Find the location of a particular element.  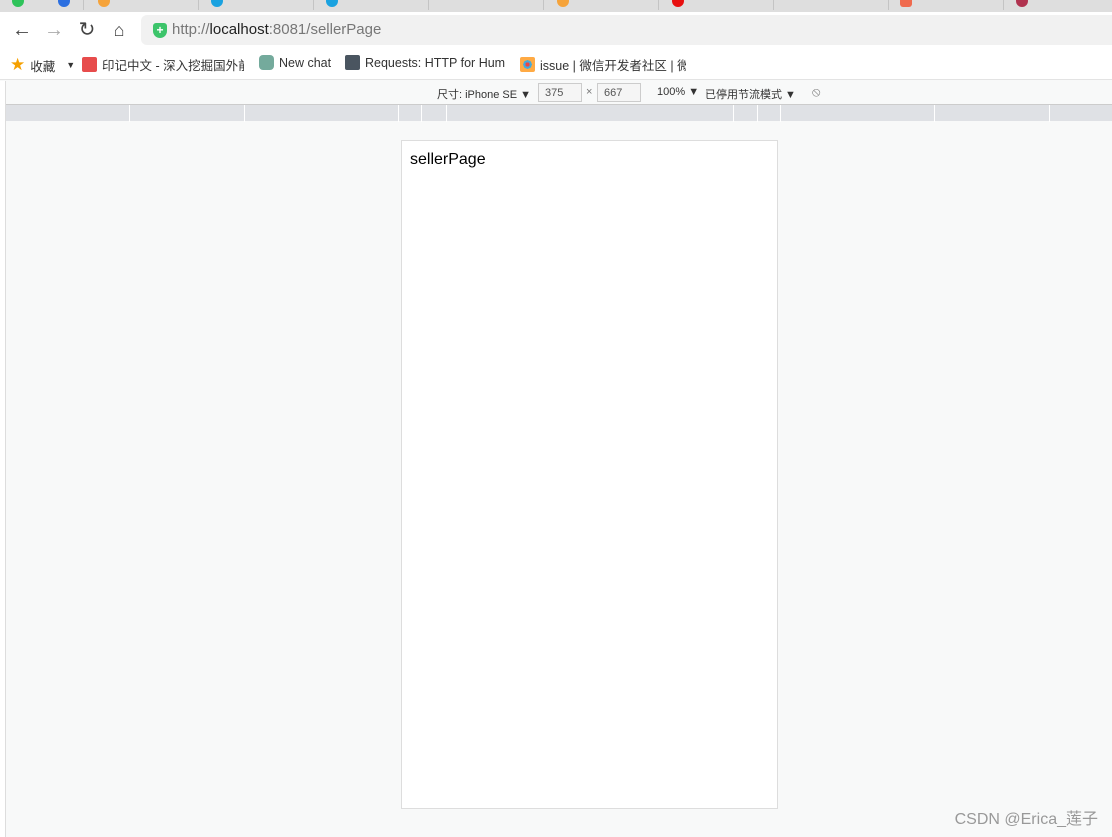

yinji-icon is located at coordinates (89, 64).